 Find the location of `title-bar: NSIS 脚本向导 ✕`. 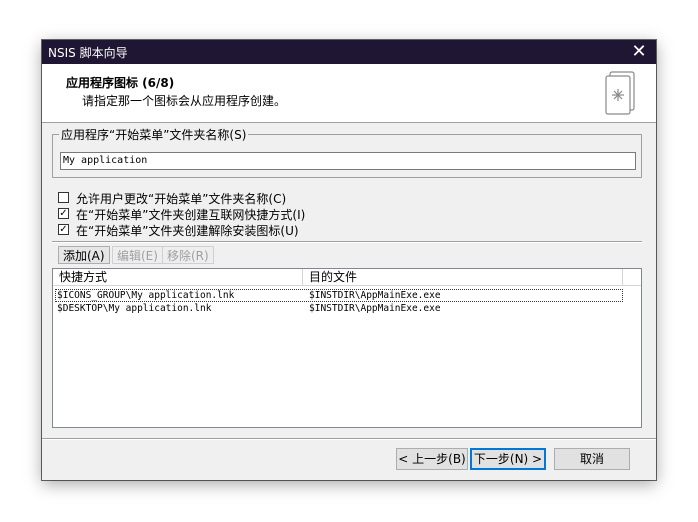

title-bar: NSIS 脚本向导 ✕ is located at coordinates (349, 52).